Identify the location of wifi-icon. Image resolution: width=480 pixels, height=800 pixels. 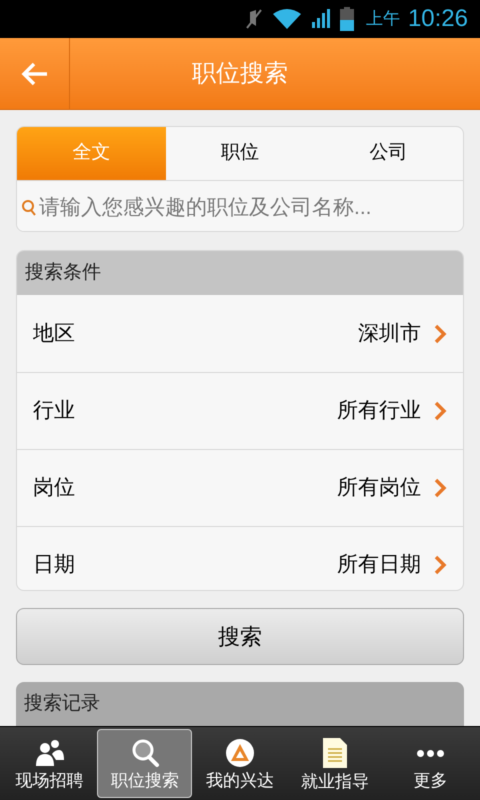
(287, 19).